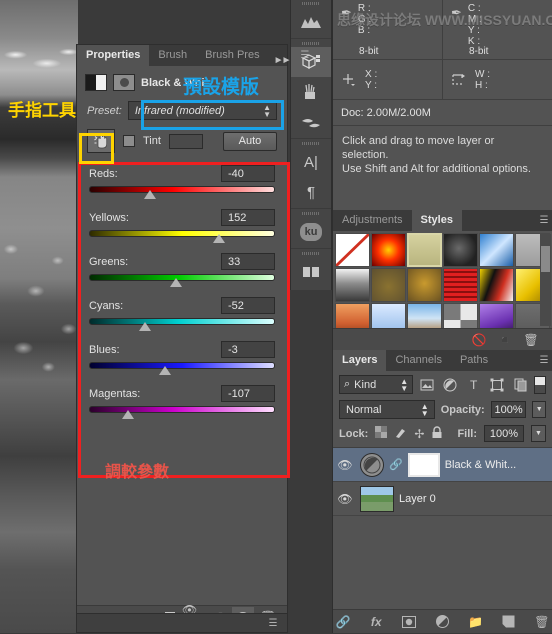 The image size is (552, 634). What do you see at coordinates (173, 55) in the screenshot?
I see `tab-brush: Brush` at bounding box center [173, 55].